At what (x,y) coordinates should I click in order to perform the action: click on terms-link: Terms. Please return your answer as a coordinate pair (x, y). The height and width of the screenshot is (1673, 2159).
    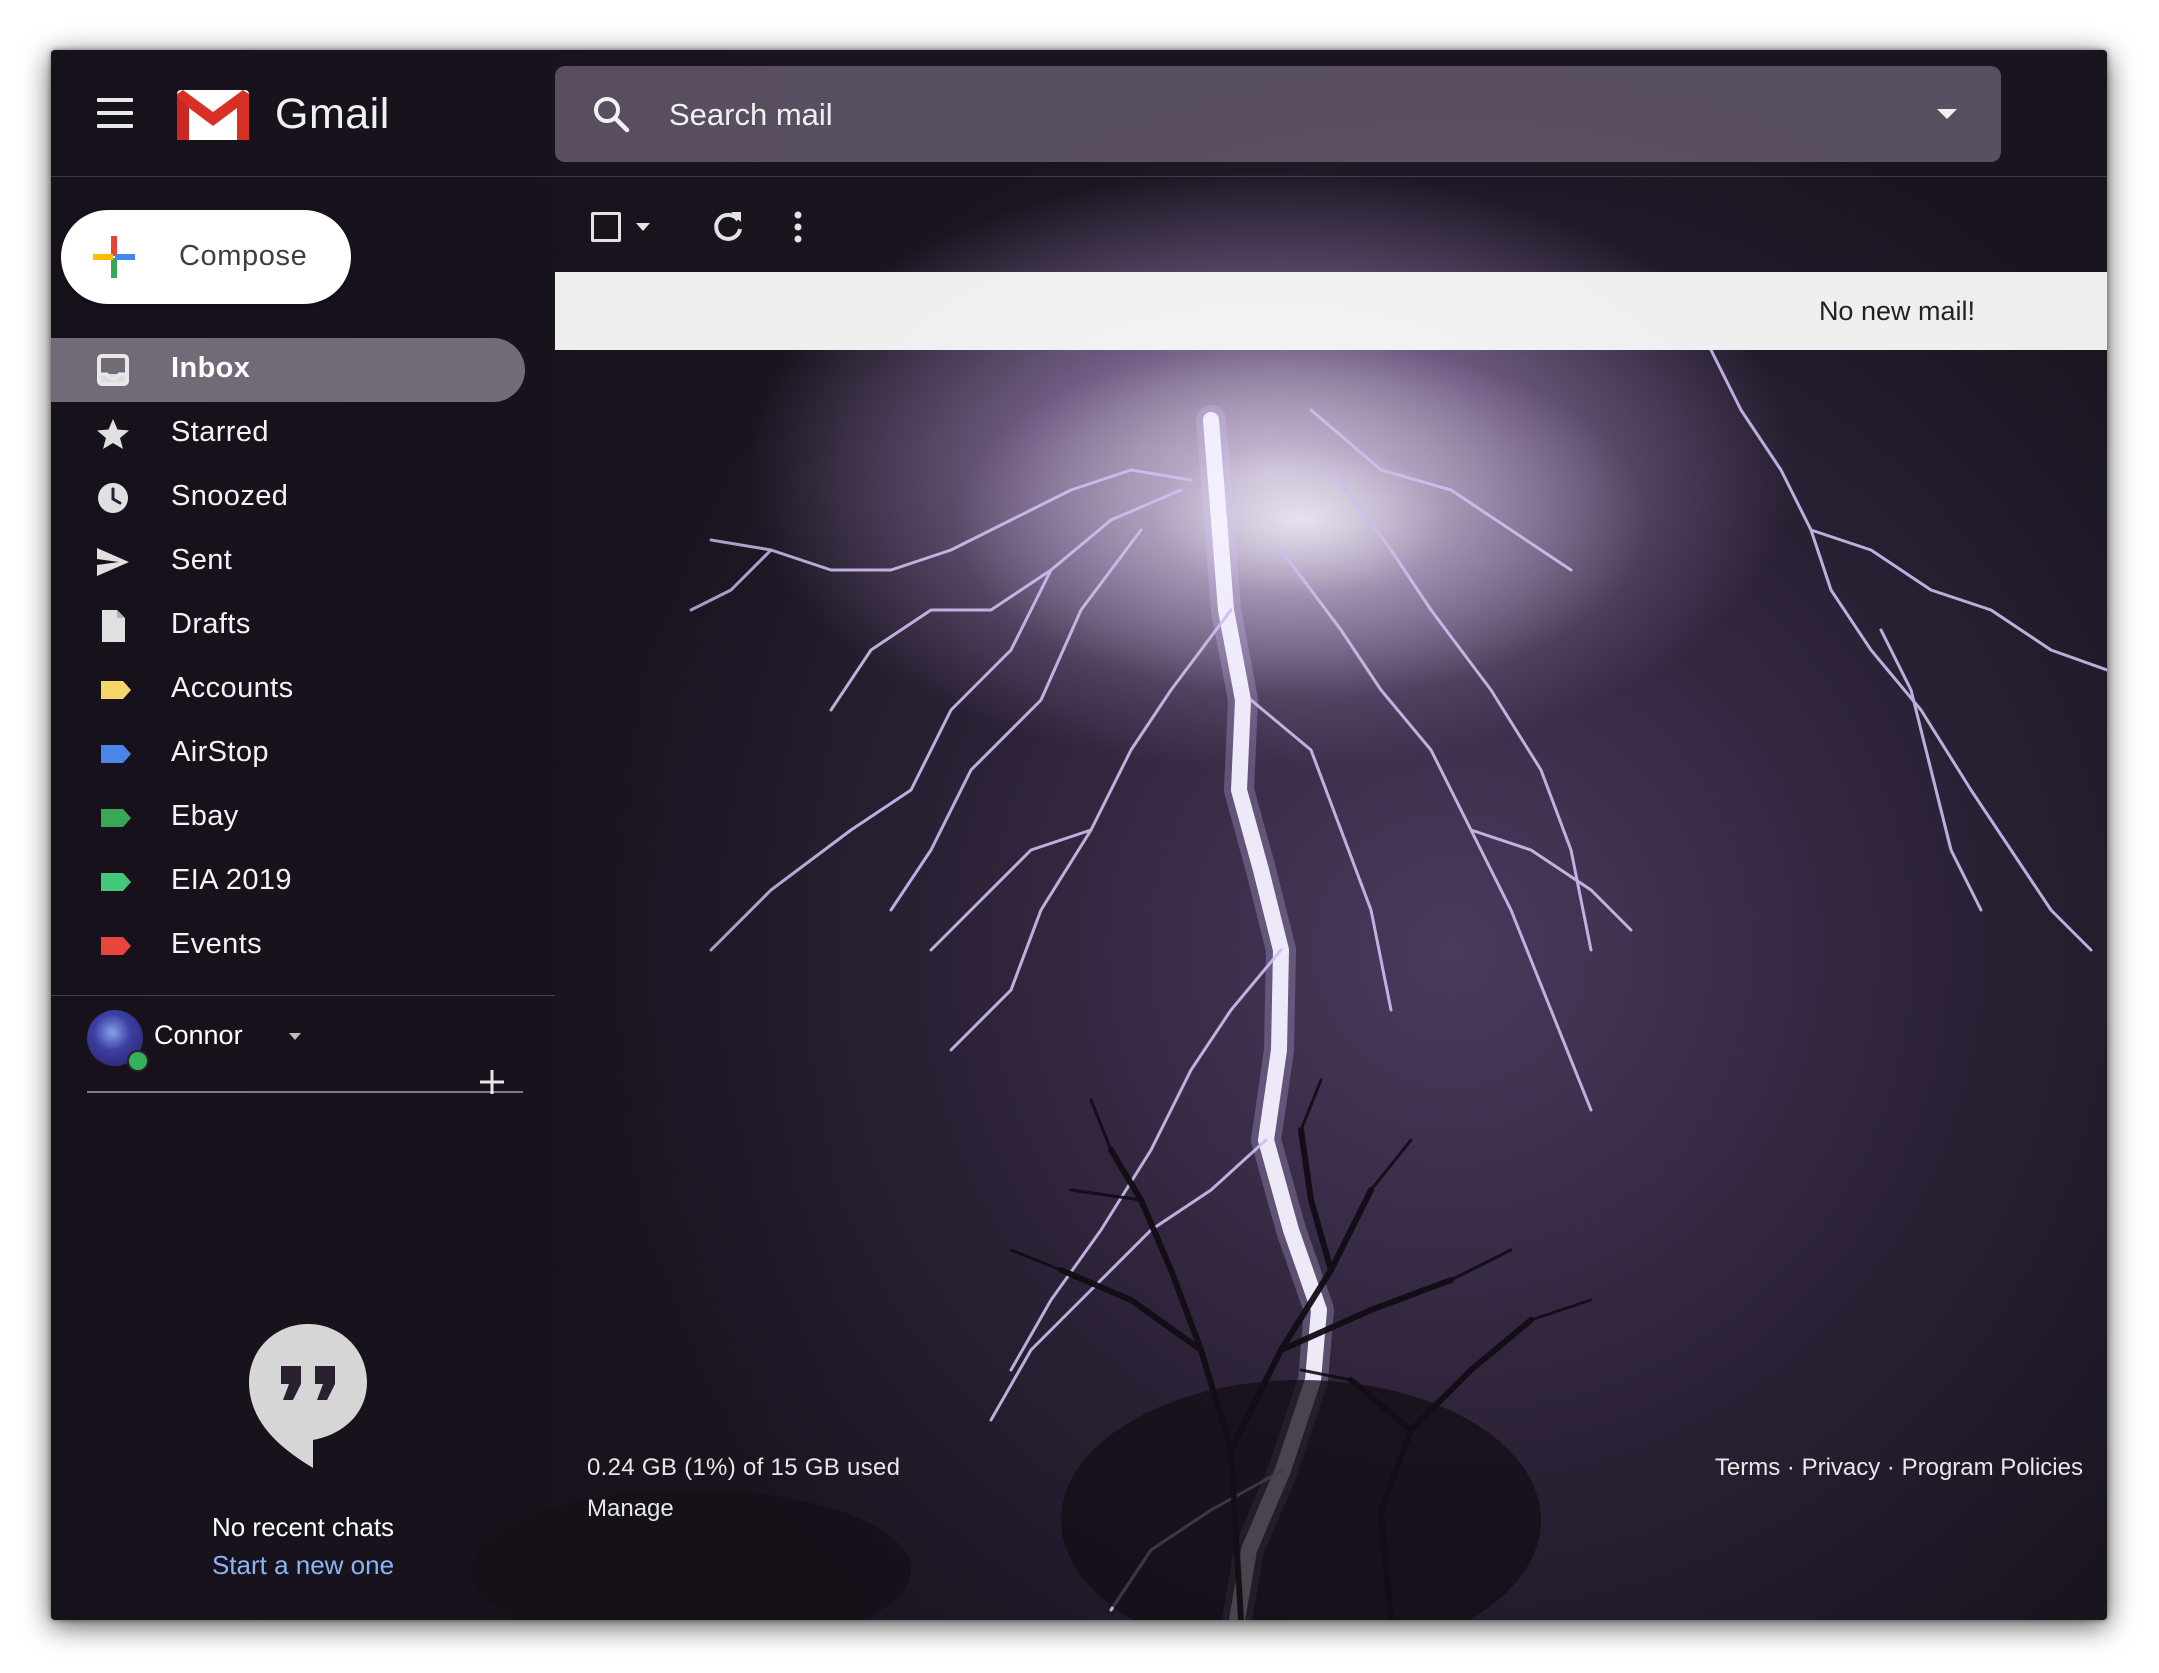
    Looking at the image, I should click on (1747, 1467).